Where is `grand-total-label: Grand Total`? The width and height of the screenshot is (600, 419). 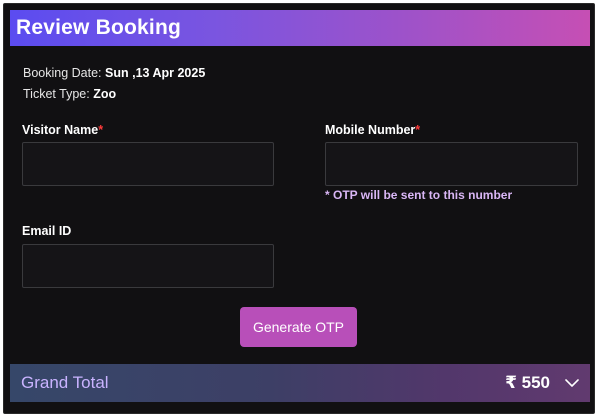
grand-total-label: Grand Total is located at coordinates (65, 382).